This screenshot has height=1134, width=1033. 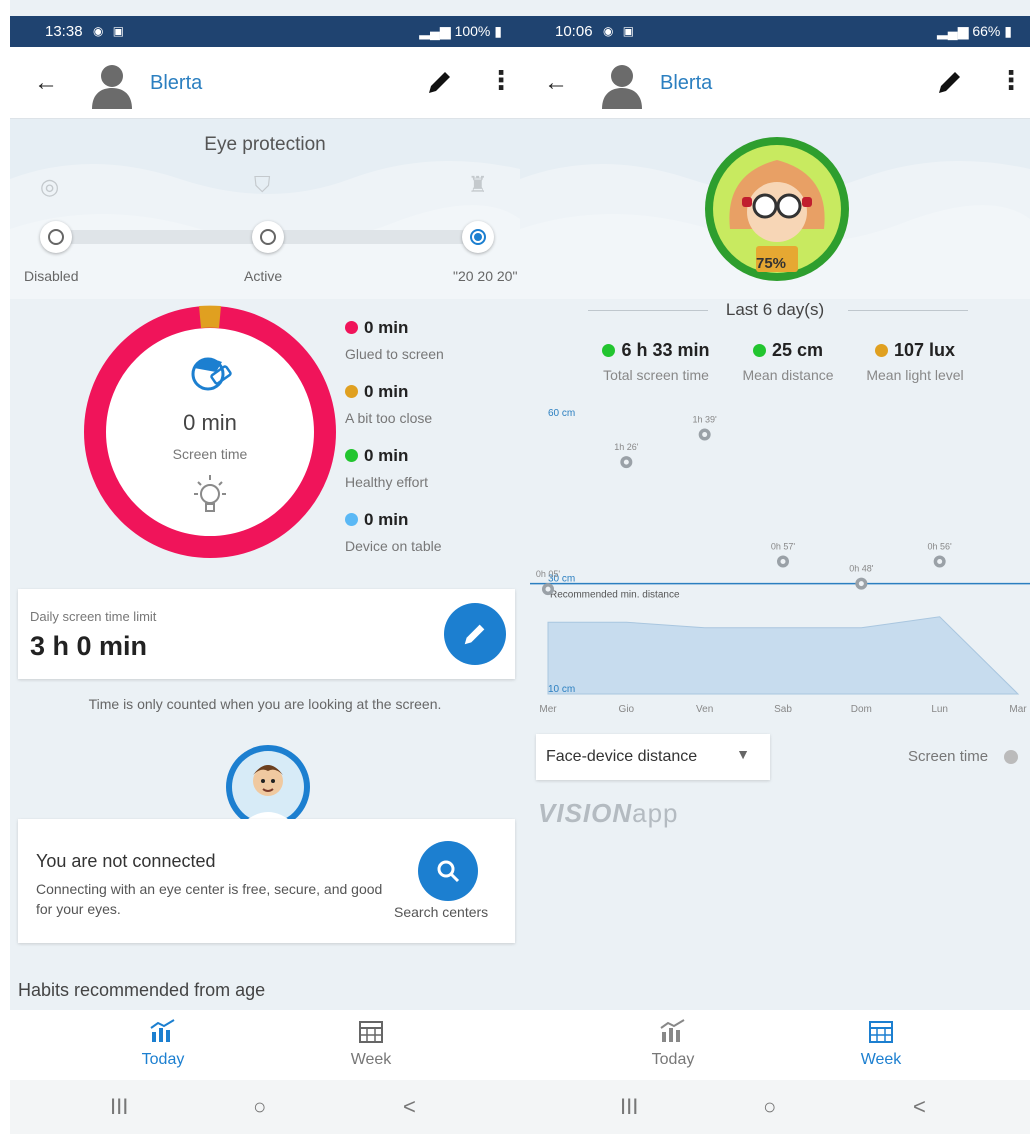 I want to click on period-label: Last 6 day(s), so click(x=775, y=309).